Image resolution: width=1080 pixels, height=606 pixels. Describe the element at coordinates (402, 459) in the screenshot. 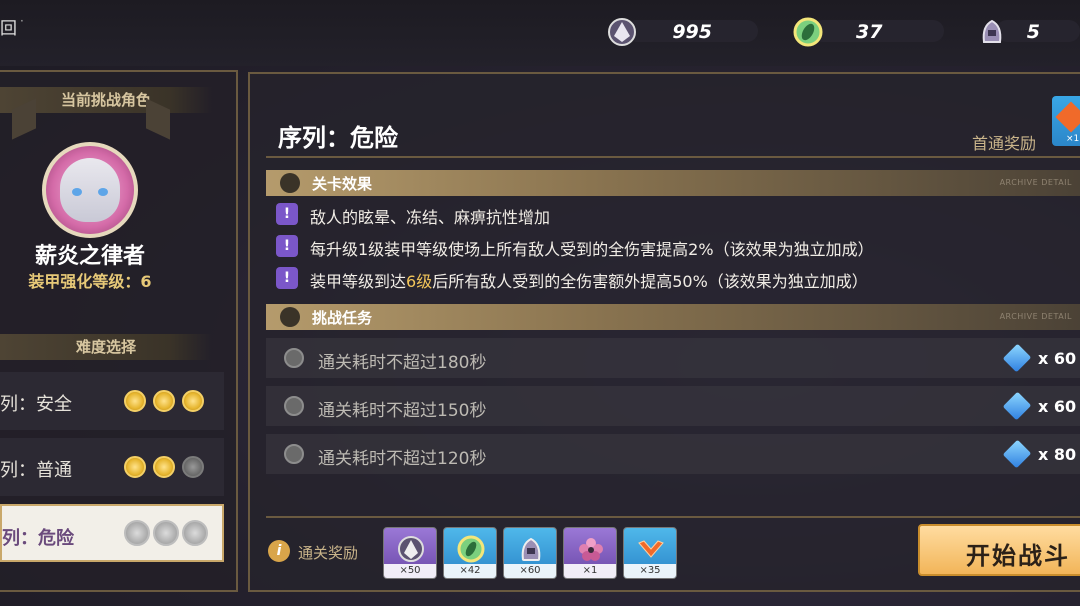

I see `task-text: 通关耗时不超过120秒` at that location.